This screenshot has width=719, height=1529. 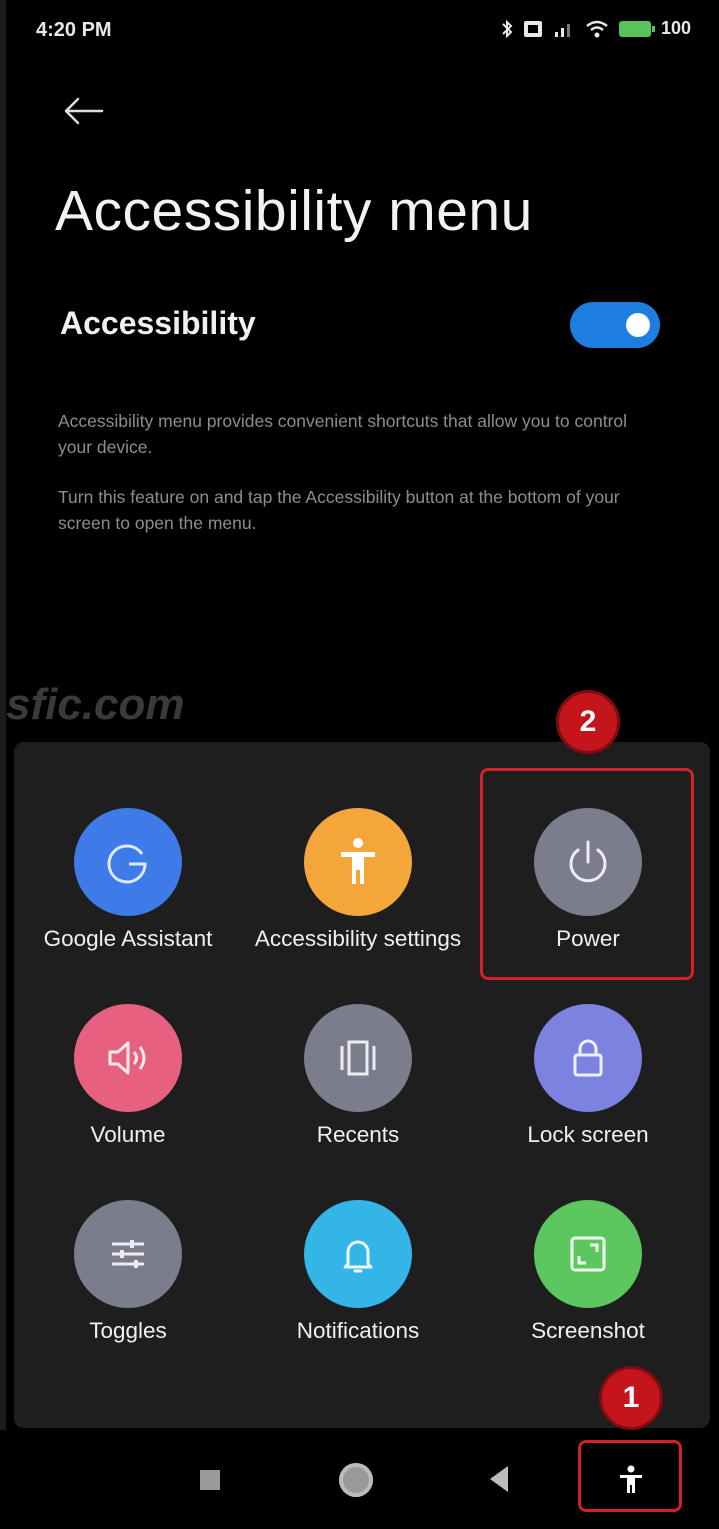 I want to click on bluetooth-icon, so click(x=507, y=28).